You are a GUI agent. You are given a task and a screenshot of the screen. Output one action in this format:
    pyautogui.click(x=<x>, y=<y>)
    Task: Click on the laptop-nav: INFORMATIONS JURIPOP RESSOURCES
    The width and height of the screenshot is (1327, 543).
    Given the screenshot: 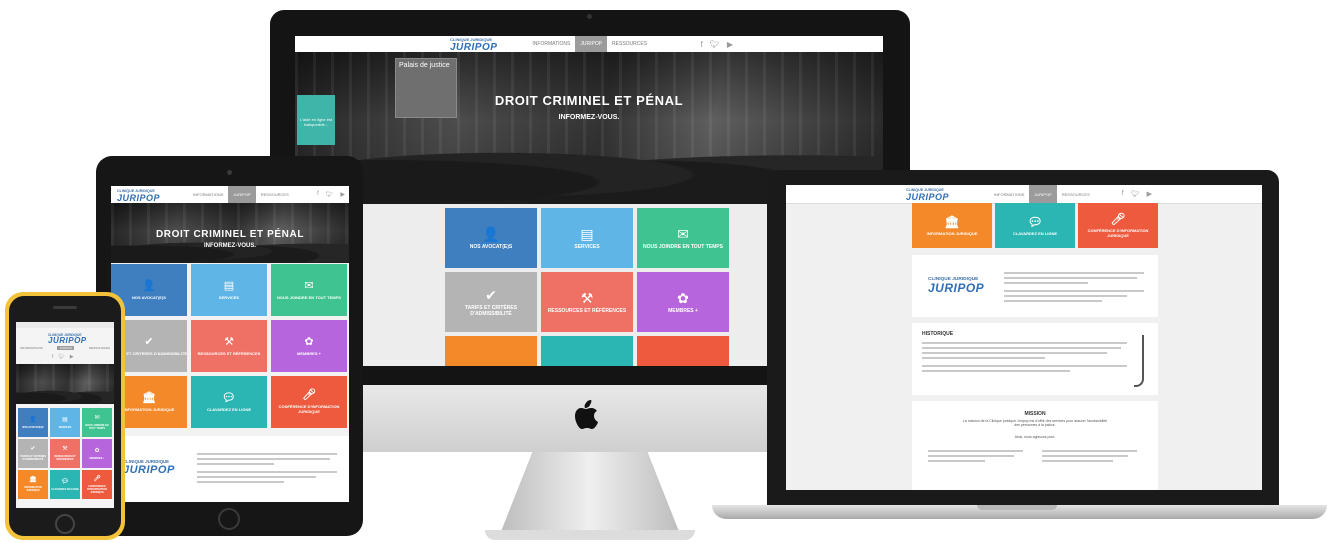 What is the action you would take?
    pyautogui.click(x=1042, y=194)
    